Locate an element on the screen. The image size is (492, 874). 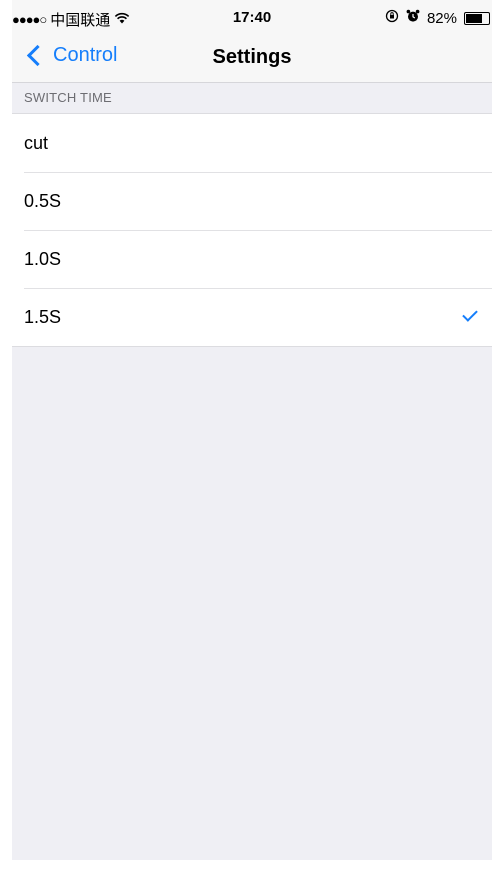
list-item-label: cut is located at coordinates (36, 143).